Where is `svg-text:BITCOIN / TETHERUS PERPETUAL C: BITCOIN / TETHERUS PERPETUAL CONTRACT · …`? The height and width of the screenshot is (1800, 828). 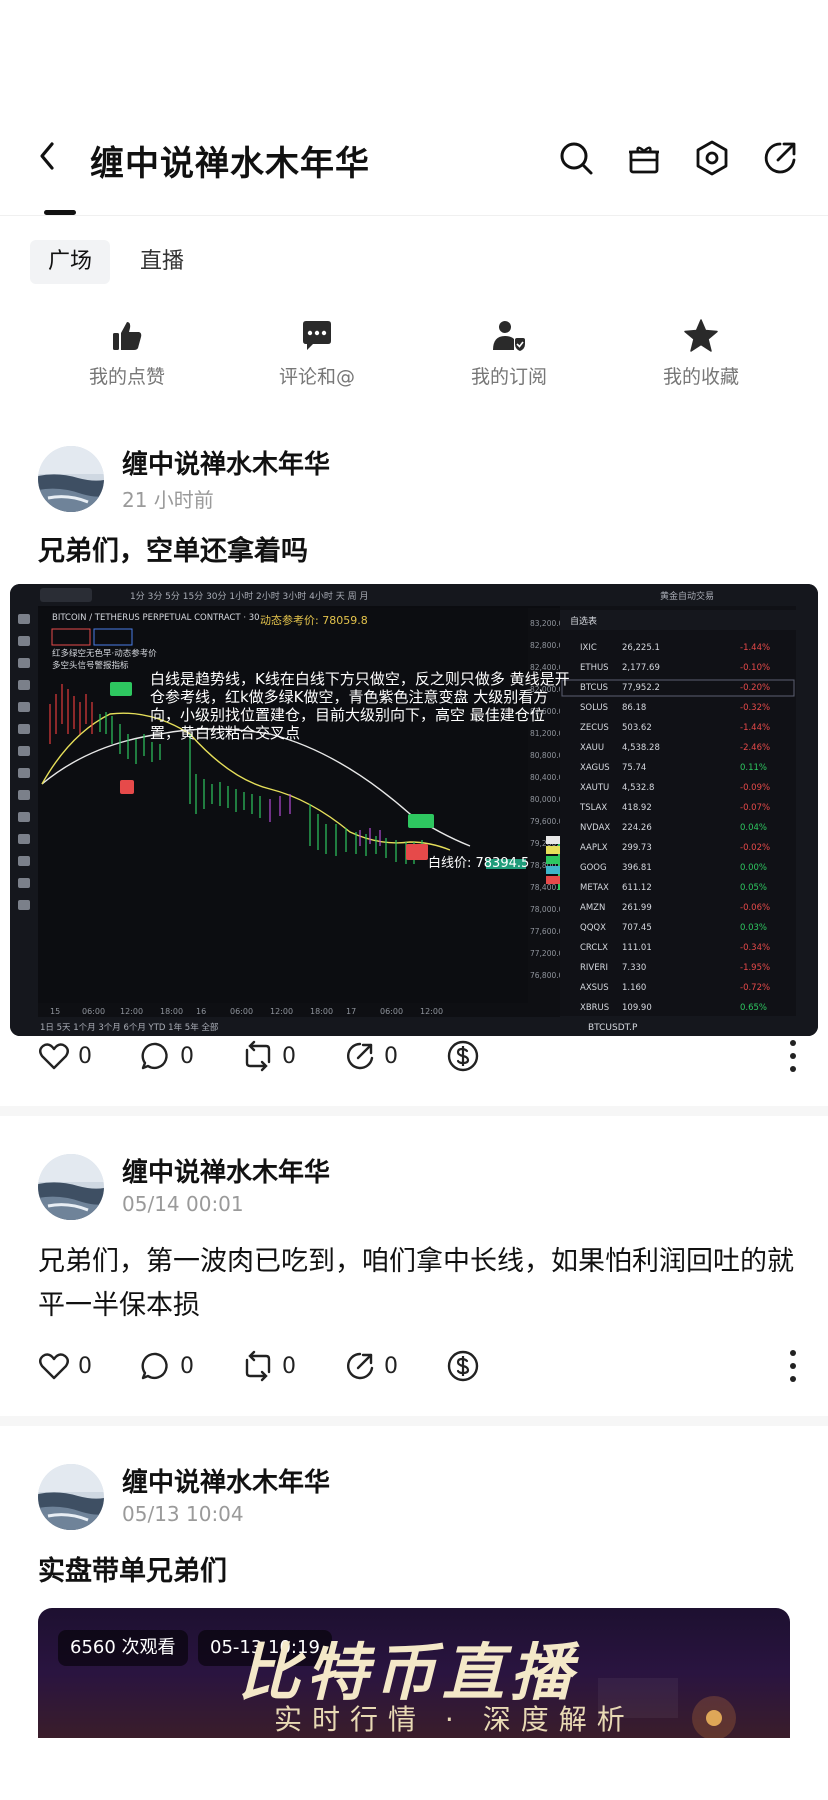
svg-text:BITCOIN / TETHERUS PERPETUAL C: BITCOIN / TETHERUS PERPETUAL CONTRACT · … is located at coordinates (156, 618).